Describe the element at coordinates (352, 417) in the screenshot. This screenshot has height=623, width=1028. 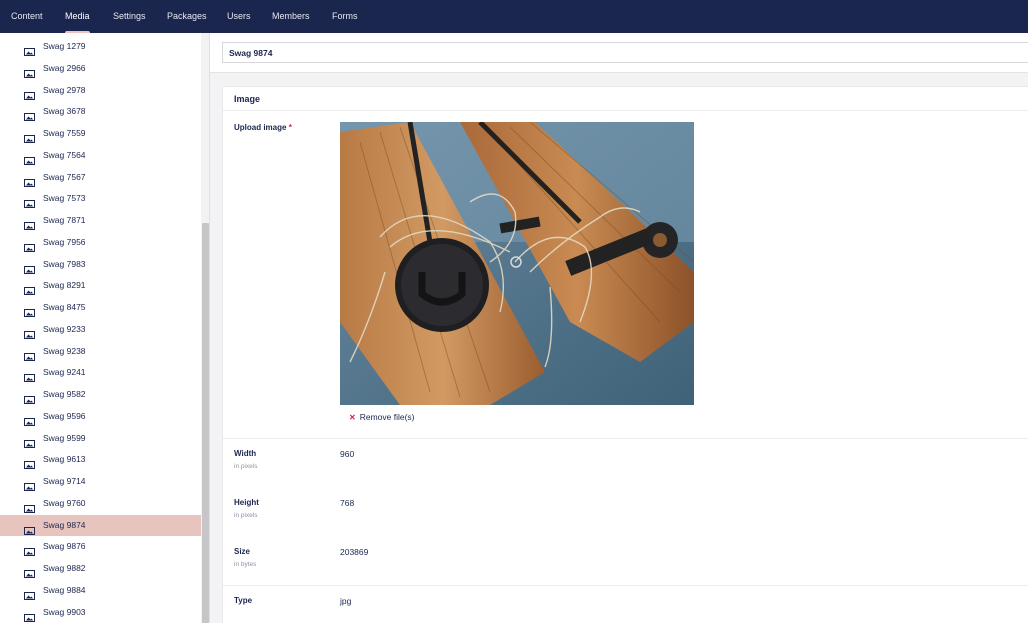
I see `close-icon: ✕` at that location.